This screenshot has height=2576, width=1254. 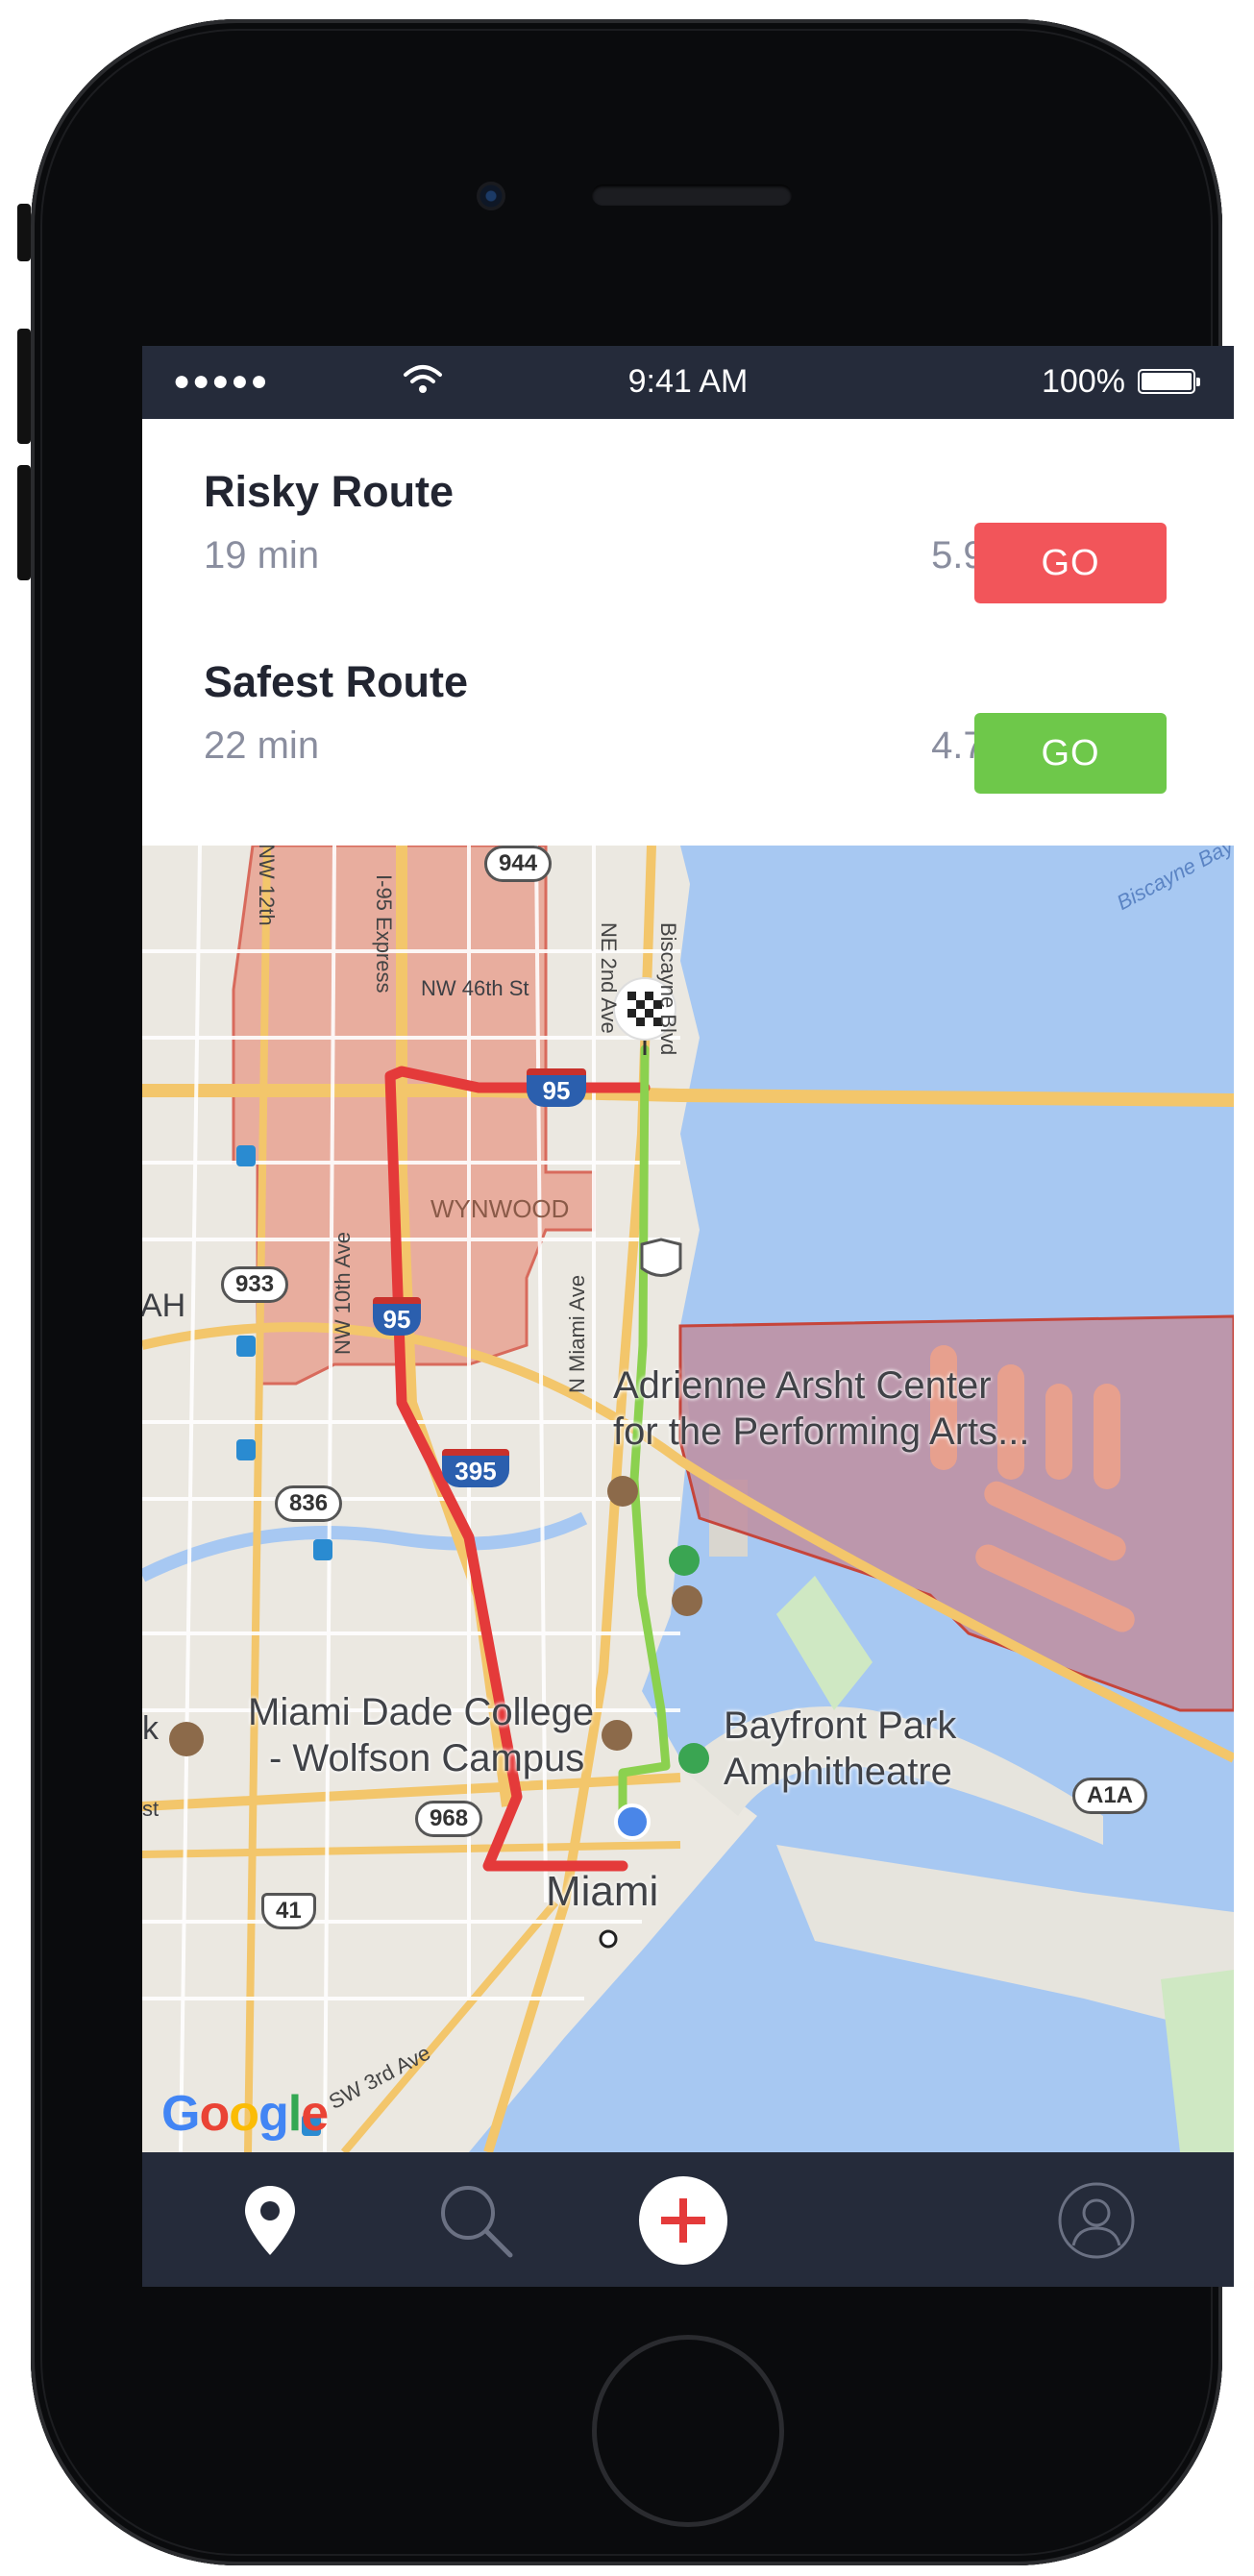 What do you see at coordinates (1070, 563) in the screenshot?
I see `go-risky-route-button: GO` at bounding box center [1070, 563].